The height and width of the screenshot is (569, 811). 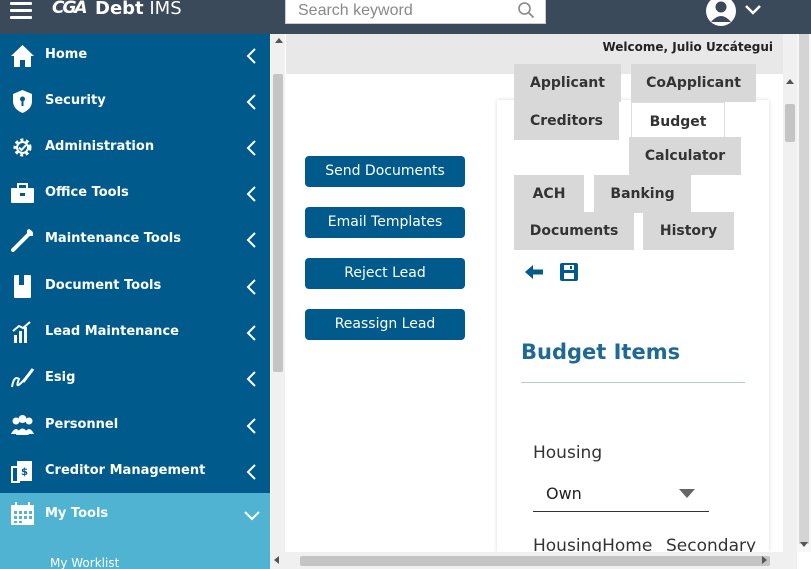 What do you see at coordinates (22, 513) in the screenshot?
I see `calendar-icon` at bounding box center [22, 513].